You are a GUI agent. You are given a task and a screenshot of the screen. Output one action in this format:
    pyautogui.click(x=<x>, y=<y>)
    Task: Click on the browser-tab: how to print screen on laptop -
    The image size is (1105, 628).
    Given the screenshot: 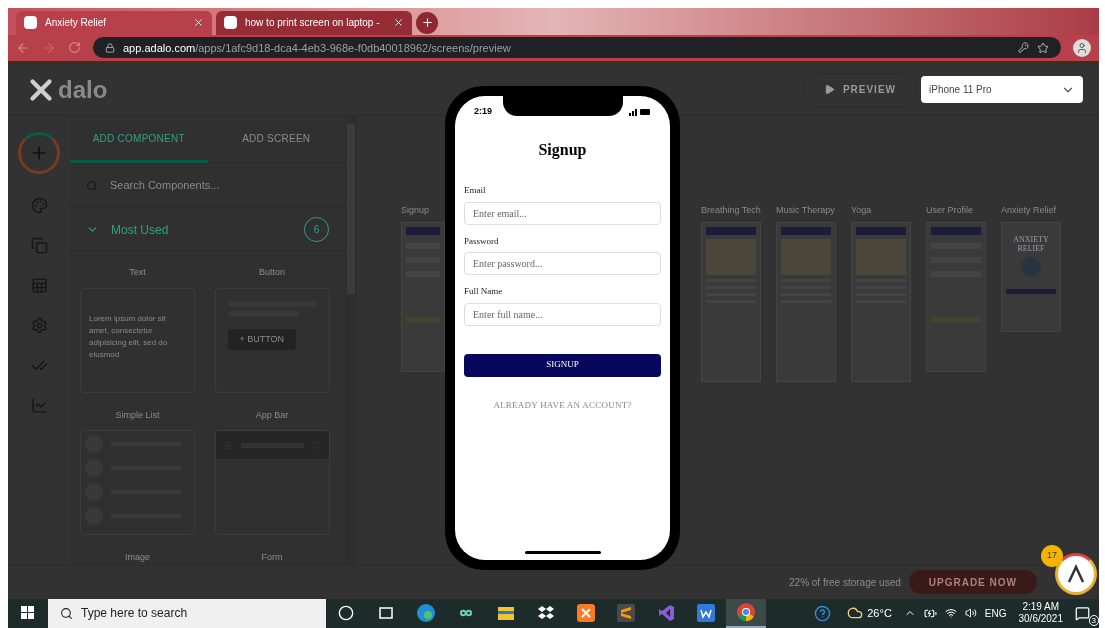 What is the action you would take?
    pyautogui.click(x=314, y=22)
    